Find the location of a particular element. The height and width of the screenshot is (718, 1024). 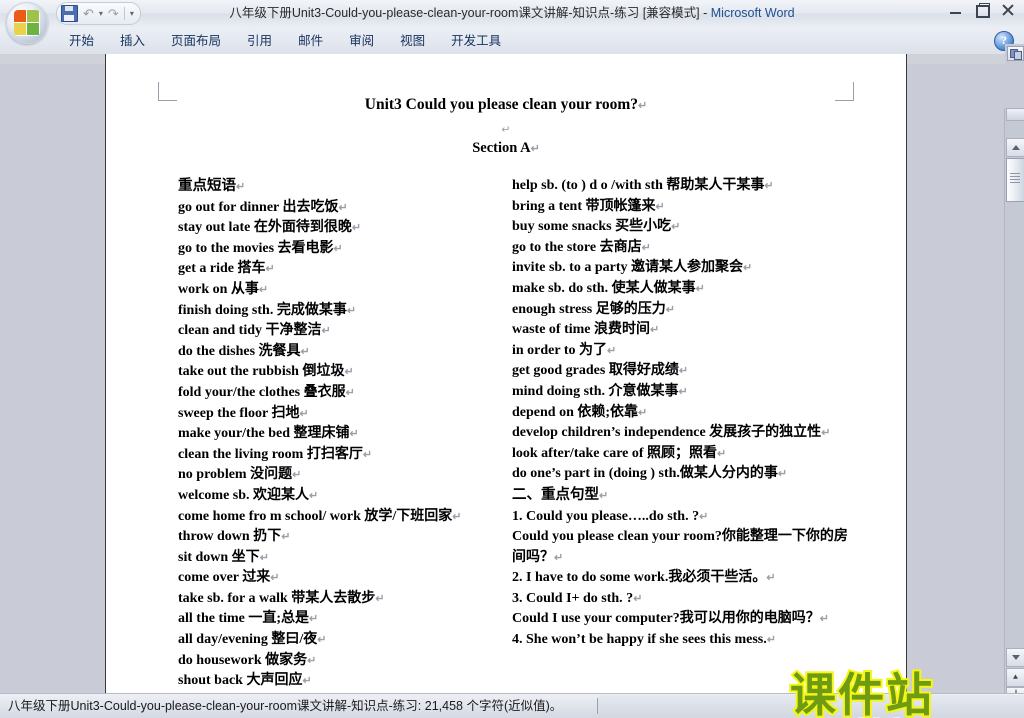

vocab-line: shout back 大声回应↵ is located at coordinates (343, 681).